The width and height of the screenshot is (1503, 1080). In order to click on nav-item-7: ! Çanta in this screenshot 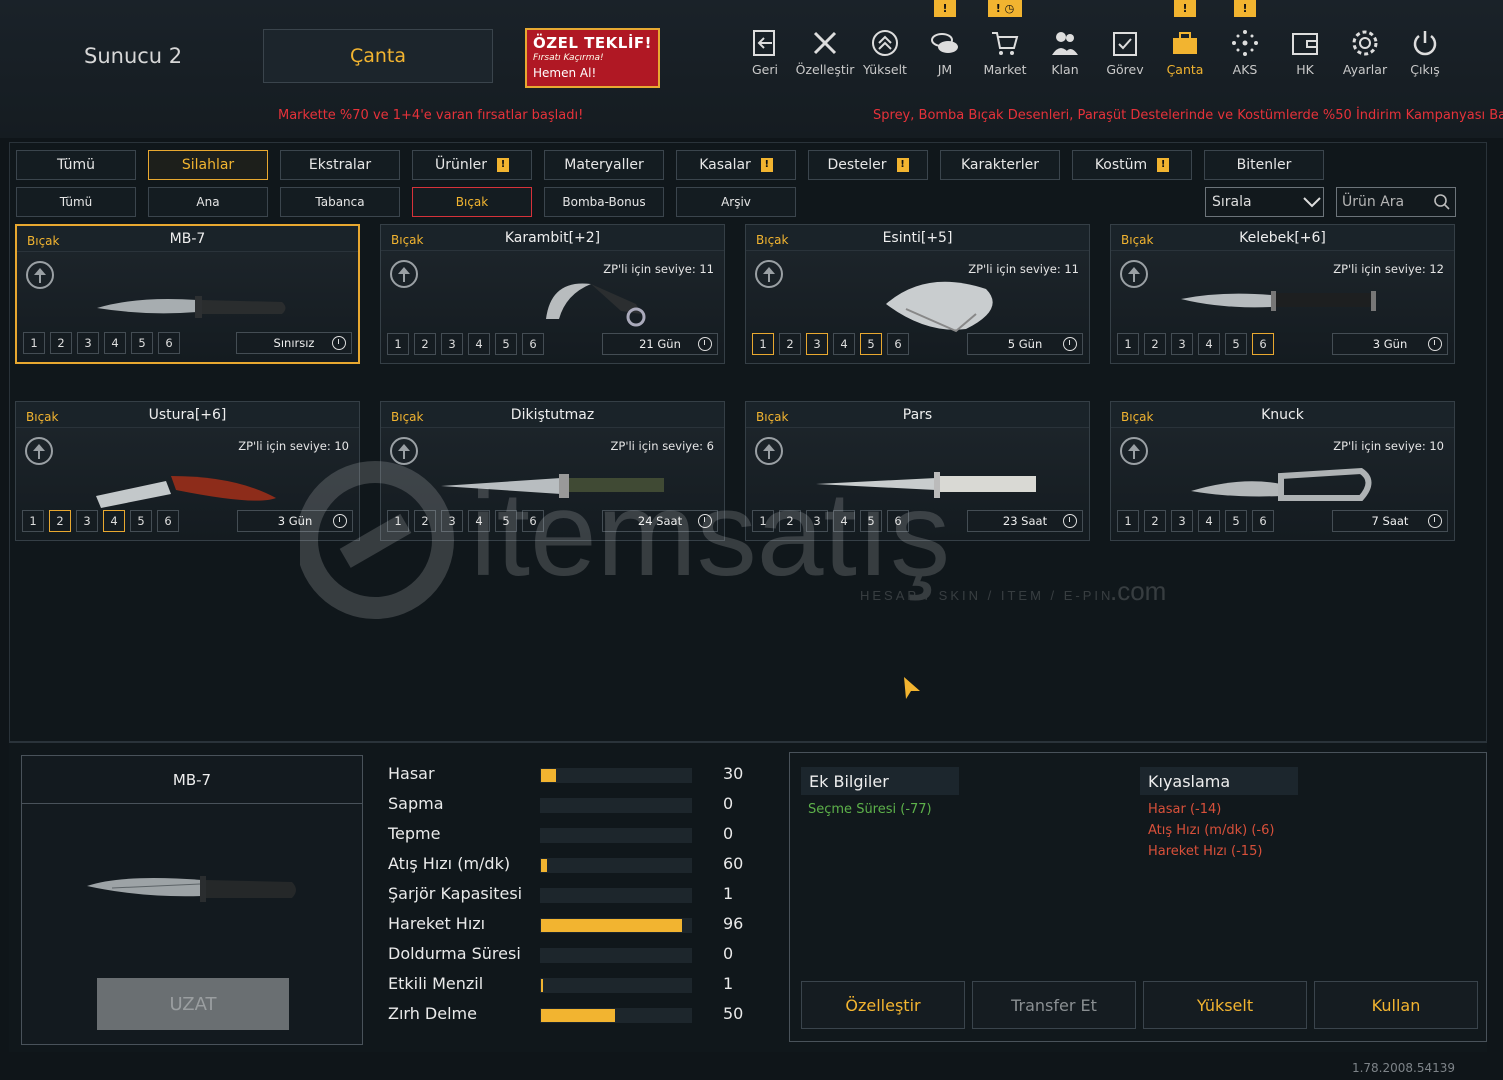, I will do `click(1185, 45)`.